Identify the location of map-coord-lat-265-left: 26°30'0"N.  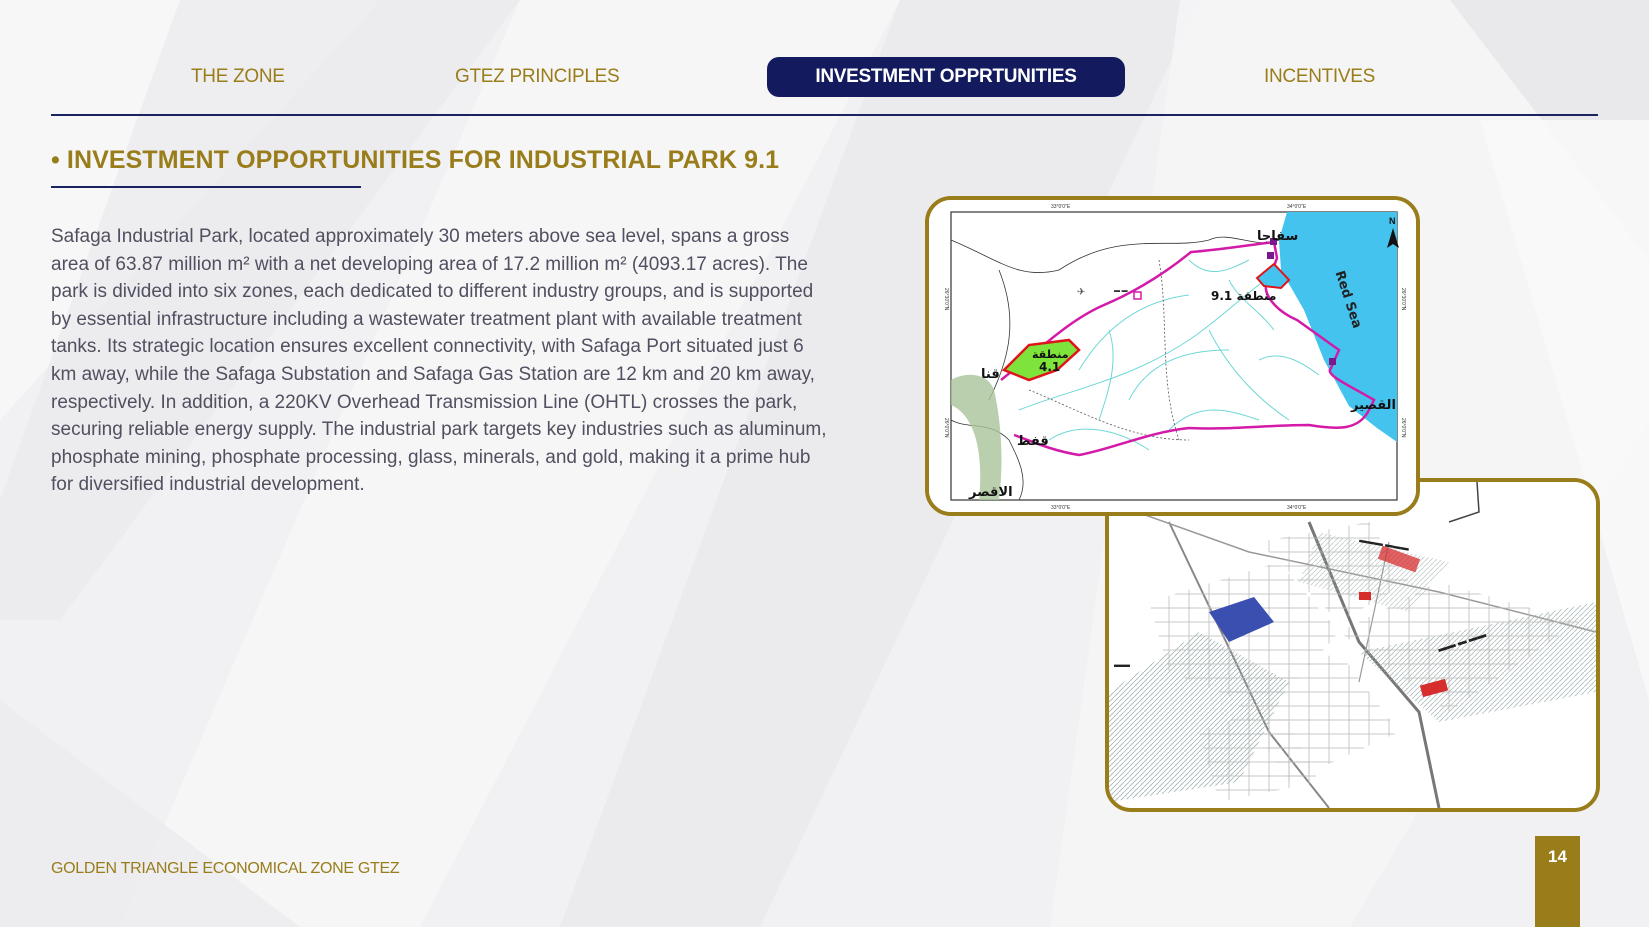
(946, 299).